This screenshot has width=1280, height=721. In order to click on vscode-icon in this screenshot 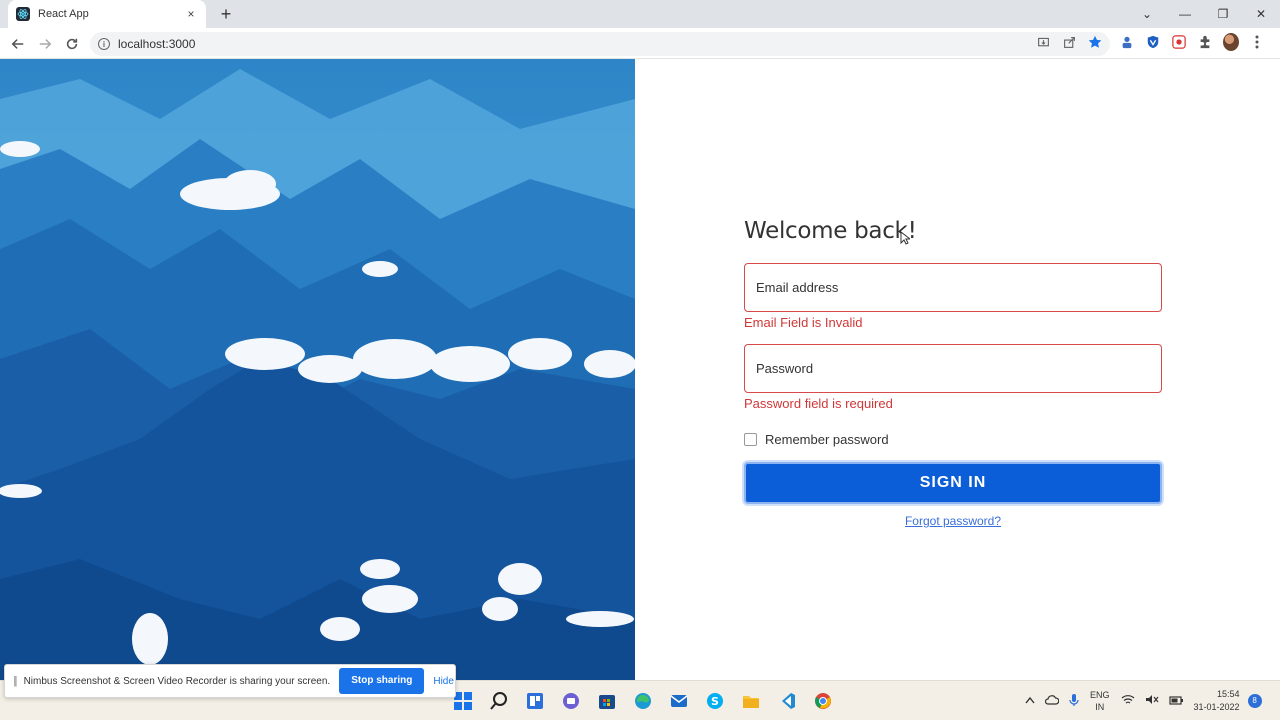, I will do `click(787, 701)`.